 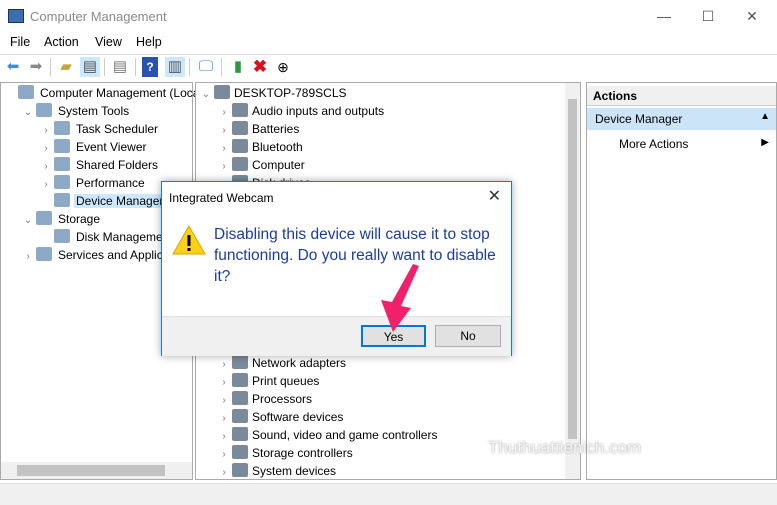 I want to click on no-button: No, so click(x=468, y=336).